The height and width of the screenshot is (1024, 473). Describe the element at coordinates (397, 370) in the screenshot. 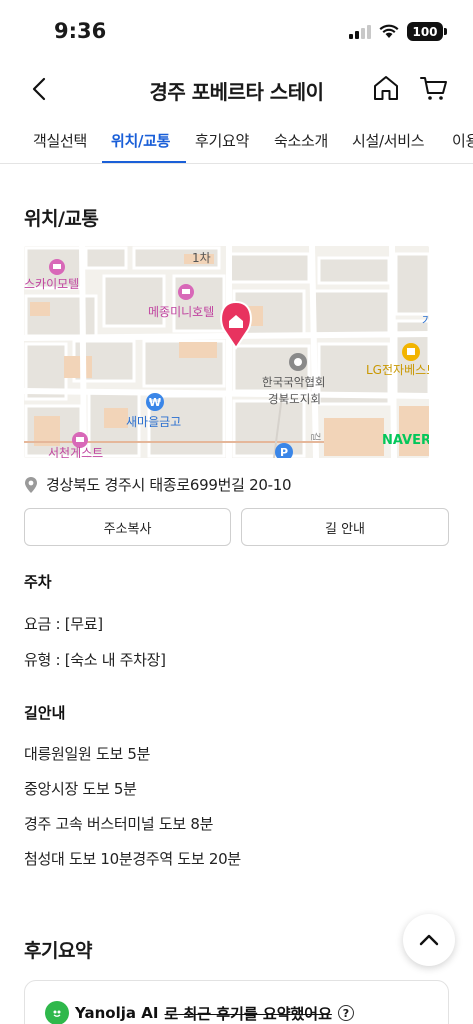

I see `map-label-lg-store: LG전자베스트` at that location.